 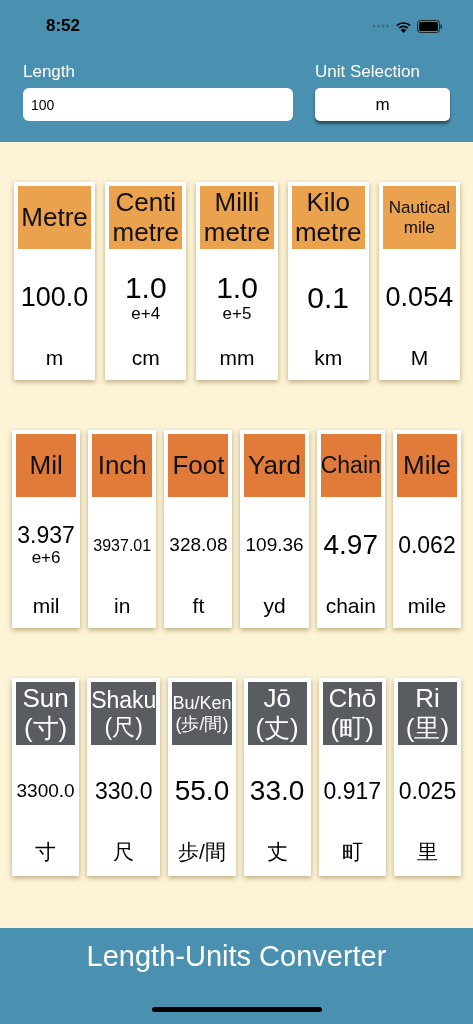 What do you see at coordinates (350, 465) in the screenshot?
I see `unit-name: Chain` at bounding box center [350, 465].